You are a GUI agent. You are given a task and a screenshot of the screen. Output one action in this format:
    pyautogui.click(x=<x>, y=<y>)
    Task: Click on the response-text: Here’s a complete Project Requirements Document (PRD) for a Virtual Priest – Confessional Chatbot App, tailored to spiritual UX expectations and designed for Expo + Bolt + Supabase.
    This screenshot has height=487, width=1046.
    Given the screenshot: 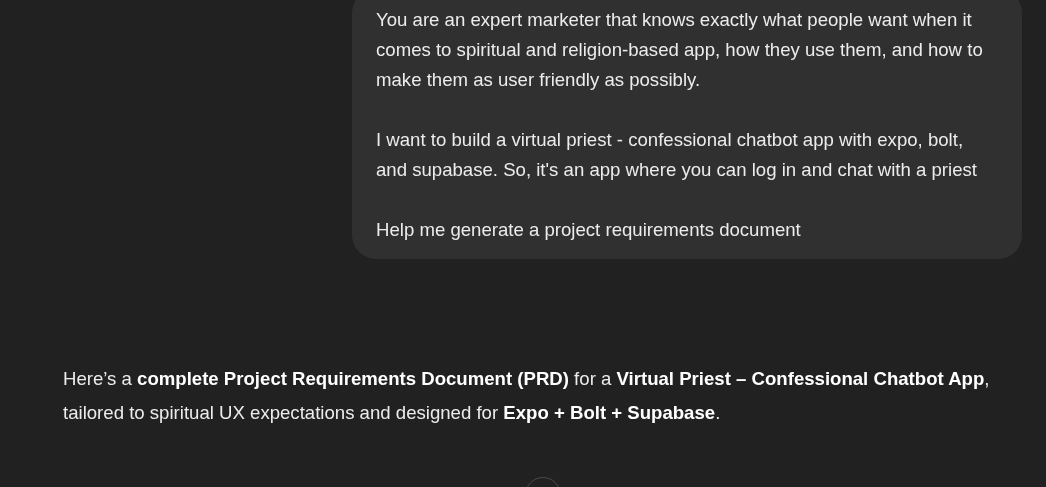 What is the action you would take?
    pyautogui.click(x=527, y=396)
    